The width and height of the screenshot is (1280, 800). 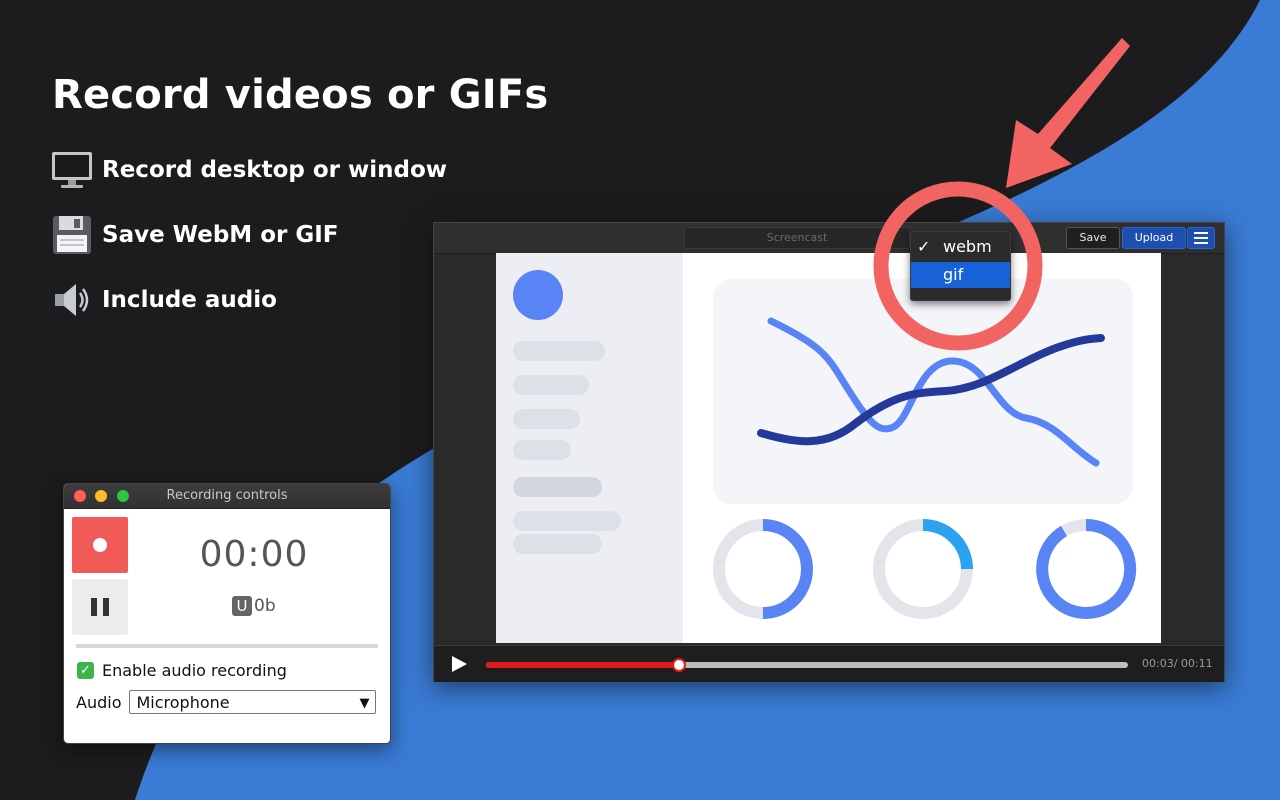 I want to click on feature-include-audio: Include audio, so click(x=163, y=300).